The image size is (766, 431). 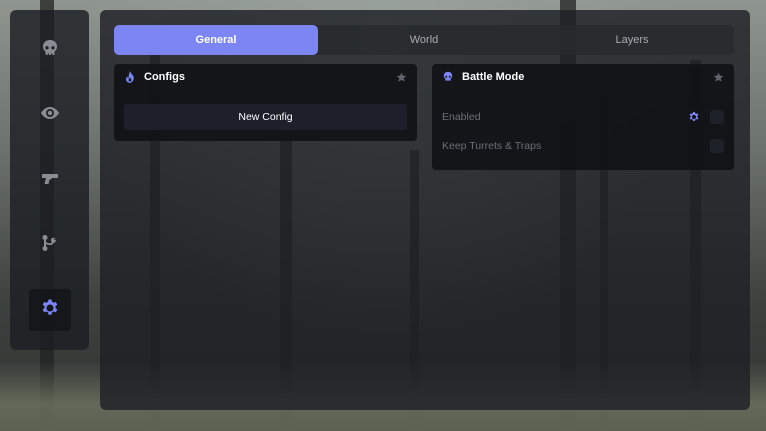 I want to click on sidebar-item-weapons, so click(x=50, y=180).